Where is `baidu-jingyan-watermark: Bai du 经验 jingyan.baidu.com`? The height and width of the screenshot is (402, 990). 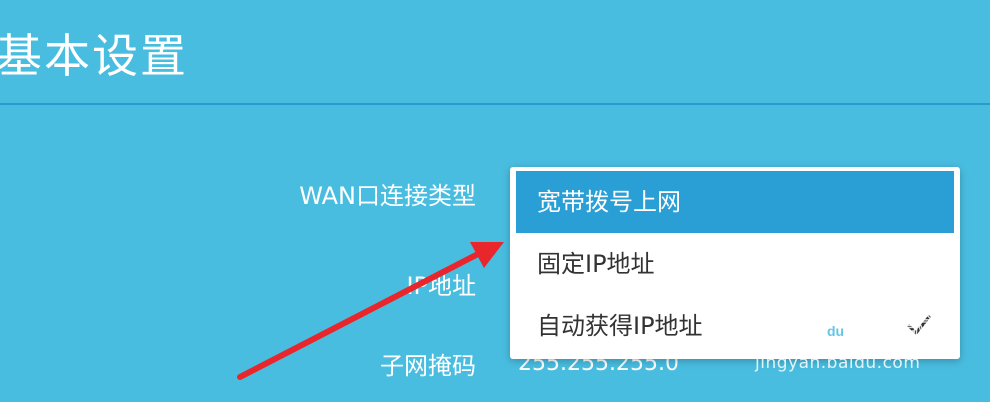 baidu-jingyan-watermark: Bai du 经验 jingyan.baidu.com is located at coordinates (850, 335).